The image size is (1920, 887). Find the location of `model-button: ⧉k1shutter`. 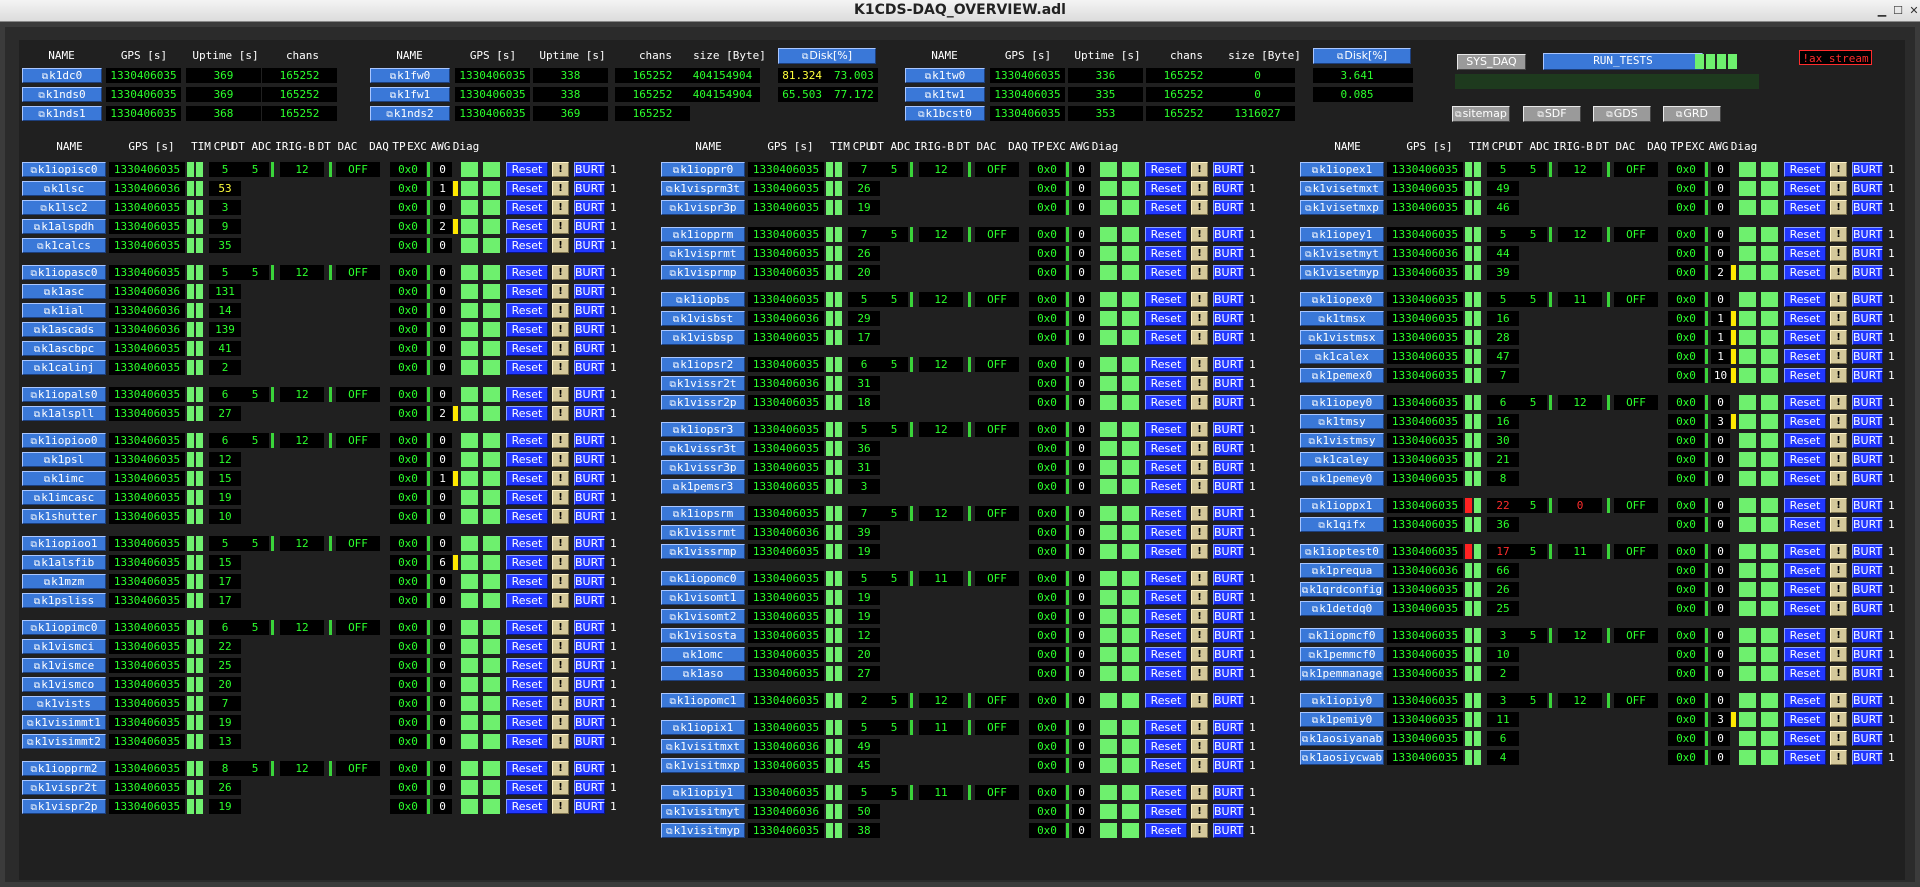

model-button: ⧉k1shutter is located at coordinates (64, 516).